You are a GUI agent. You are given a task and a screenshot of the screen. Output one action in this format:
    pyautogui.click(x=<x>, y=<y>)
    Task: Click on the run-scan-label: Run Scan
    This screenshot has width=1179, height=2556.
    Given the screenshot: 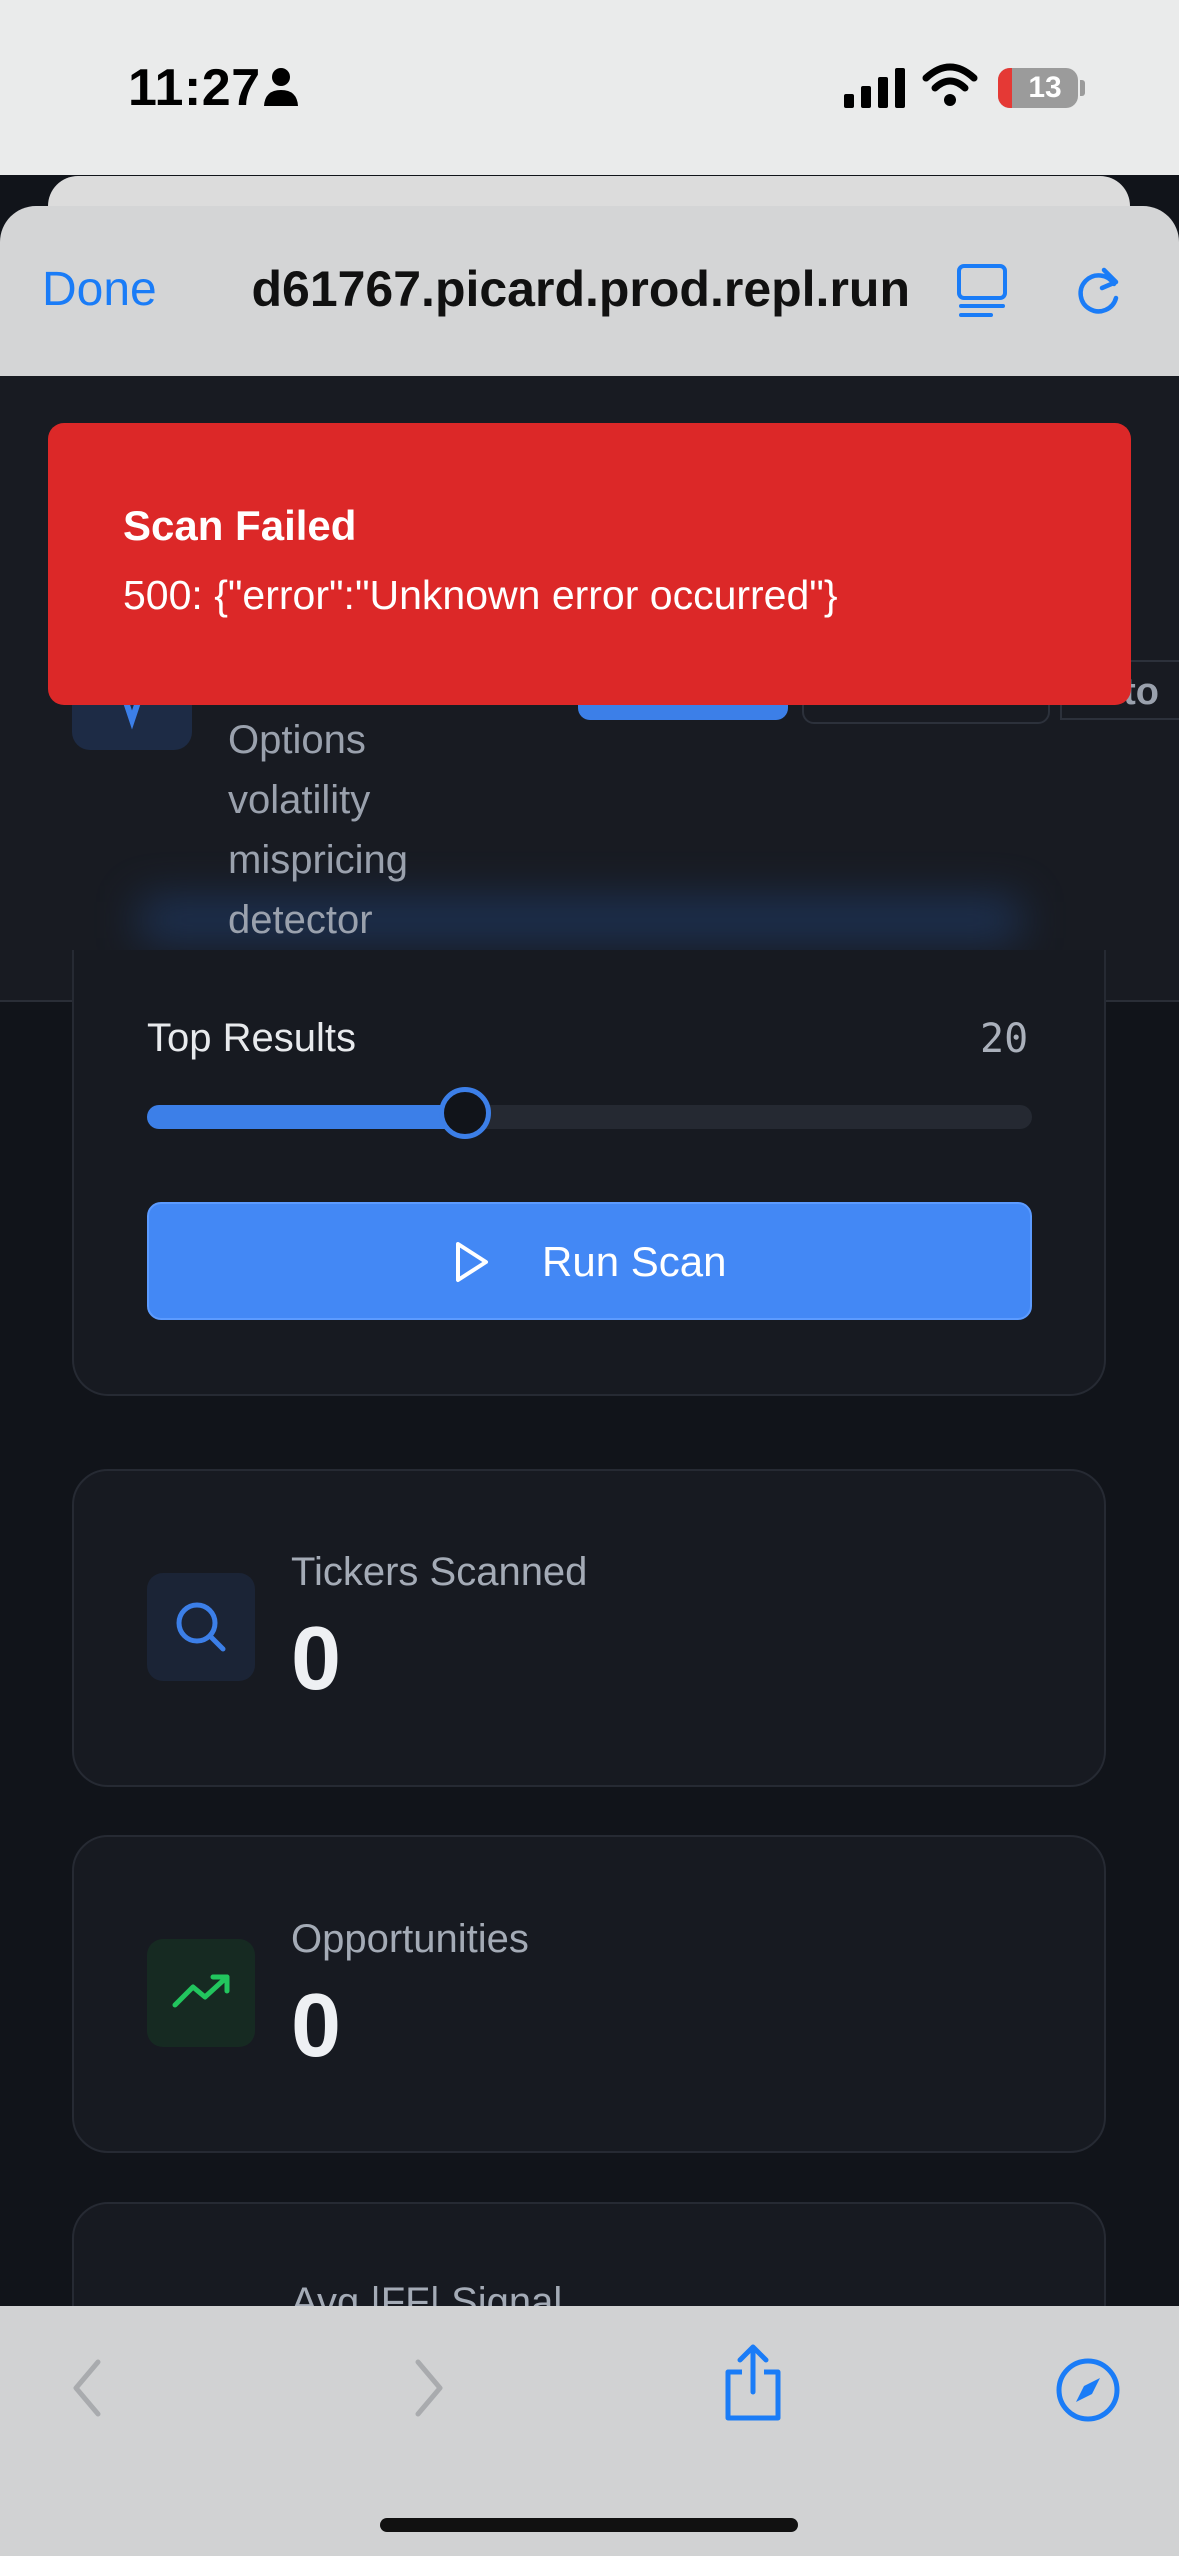 What is the action you would take?
    pyautogui.click(x=634, y=1261)
    